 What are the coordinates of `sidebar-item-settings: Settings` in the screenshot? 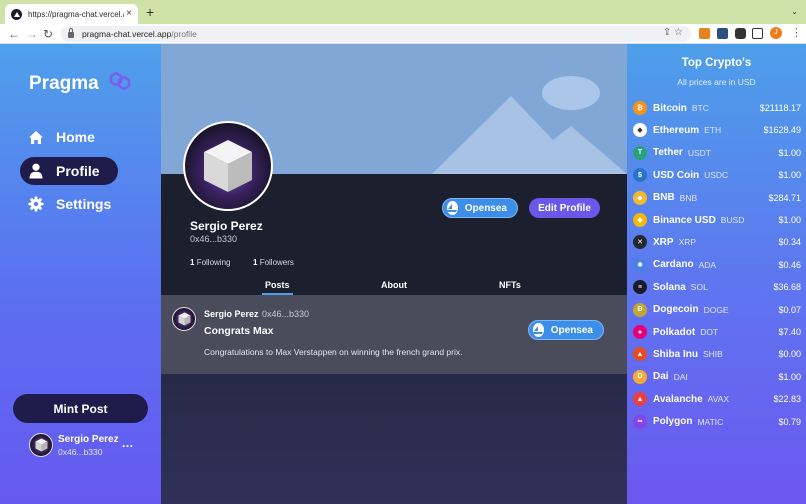 It's located at (69, 204).